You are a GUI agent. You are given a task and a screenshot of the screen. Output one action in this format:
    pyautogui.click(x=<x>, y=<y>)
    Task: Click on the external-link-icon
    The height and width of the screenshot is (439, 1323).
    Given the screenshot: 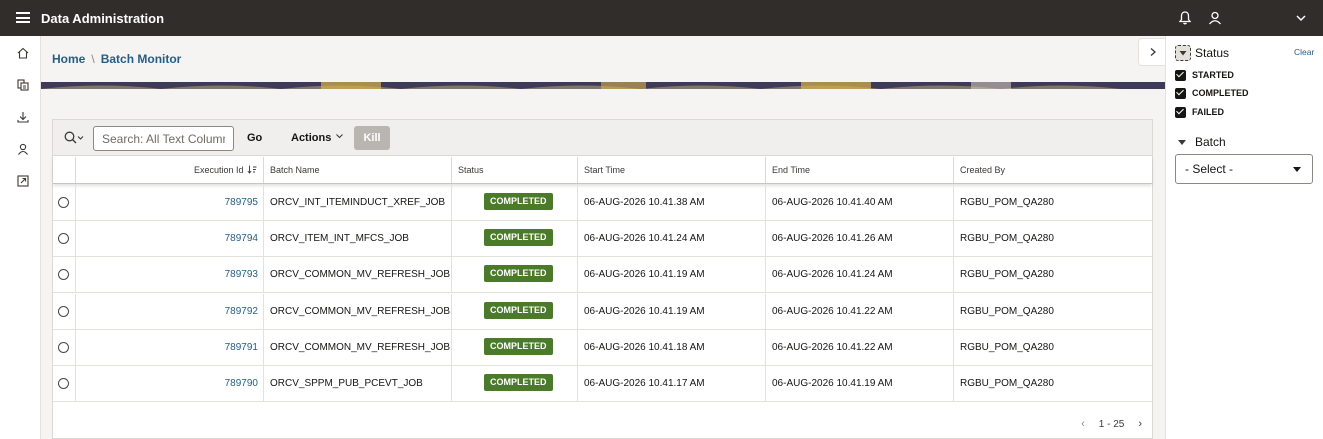 What is the action you would take?
    pyautogui.click(x=23, y=181)
    